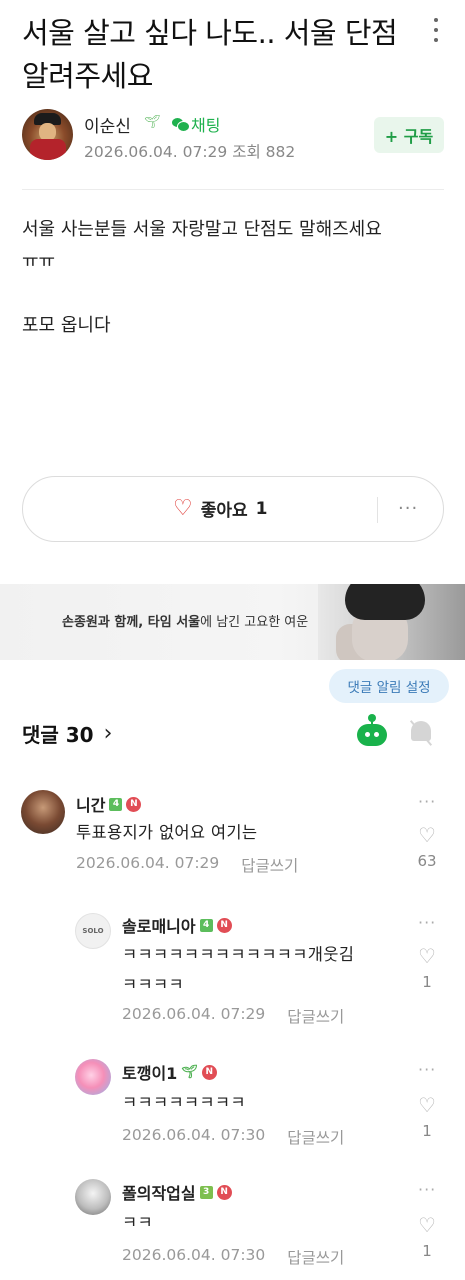 The width and height of the screenshot is (465, 1280). I want to click on author-avatar, so click(47, 134).